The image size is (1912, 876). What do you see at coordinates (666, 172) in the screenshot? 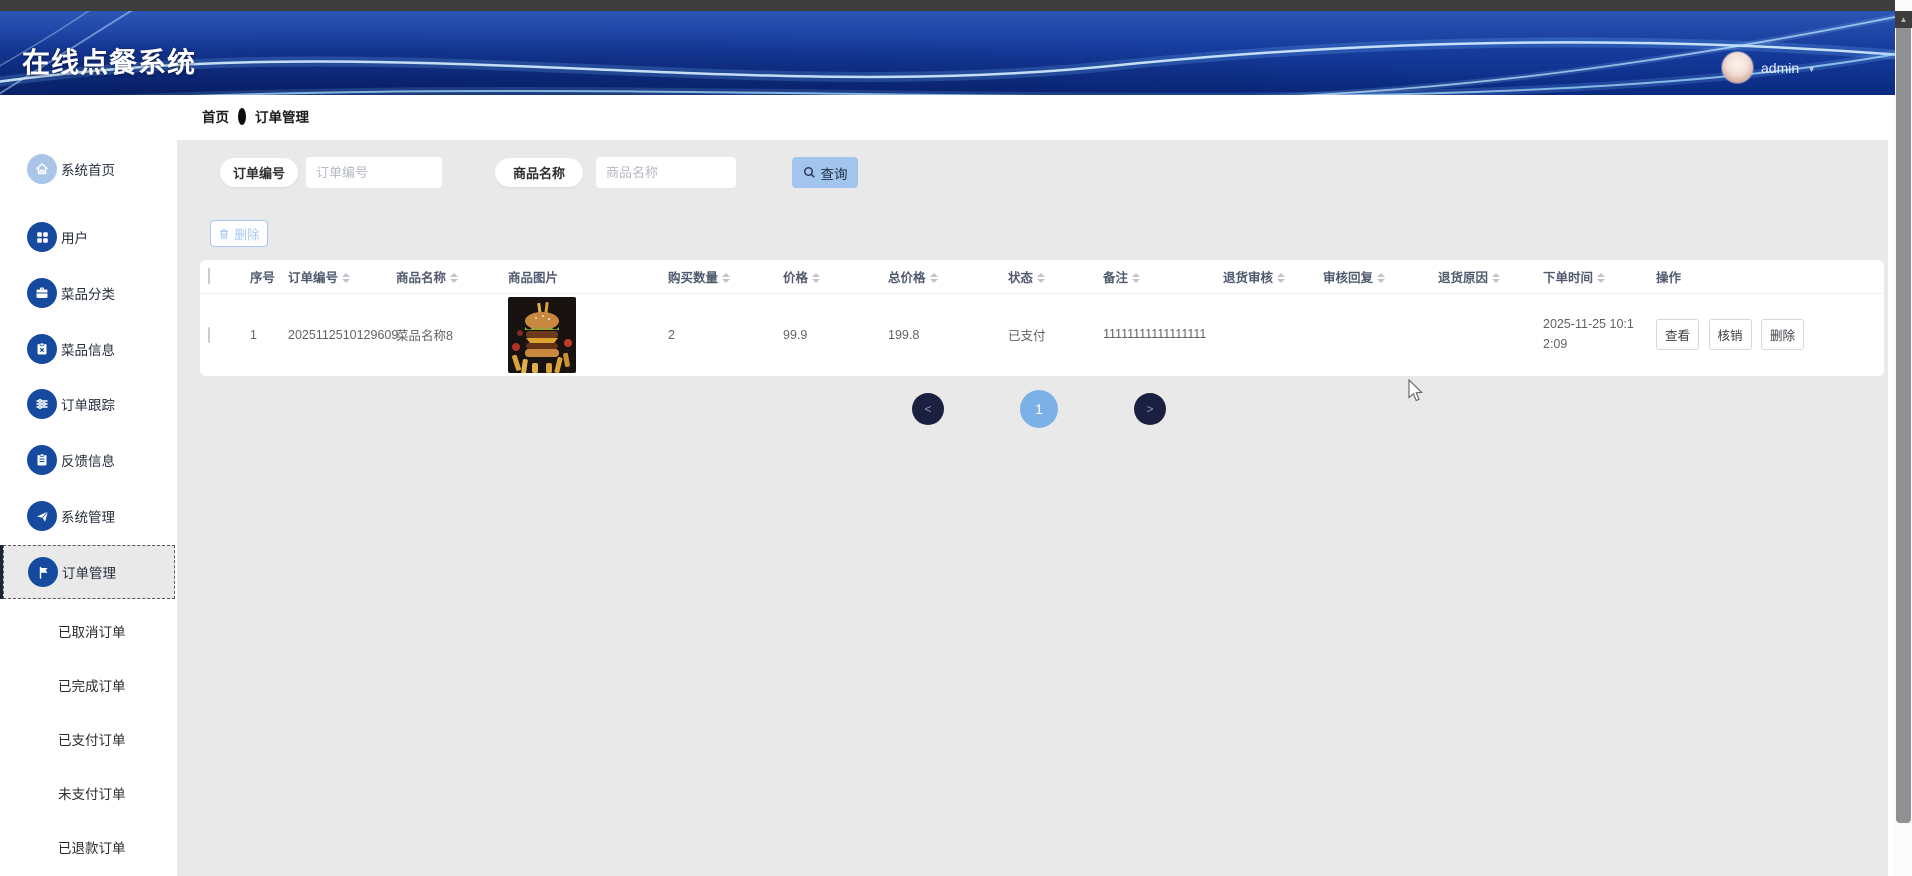
I see `product-name-input` at bounding box center [666, 172].